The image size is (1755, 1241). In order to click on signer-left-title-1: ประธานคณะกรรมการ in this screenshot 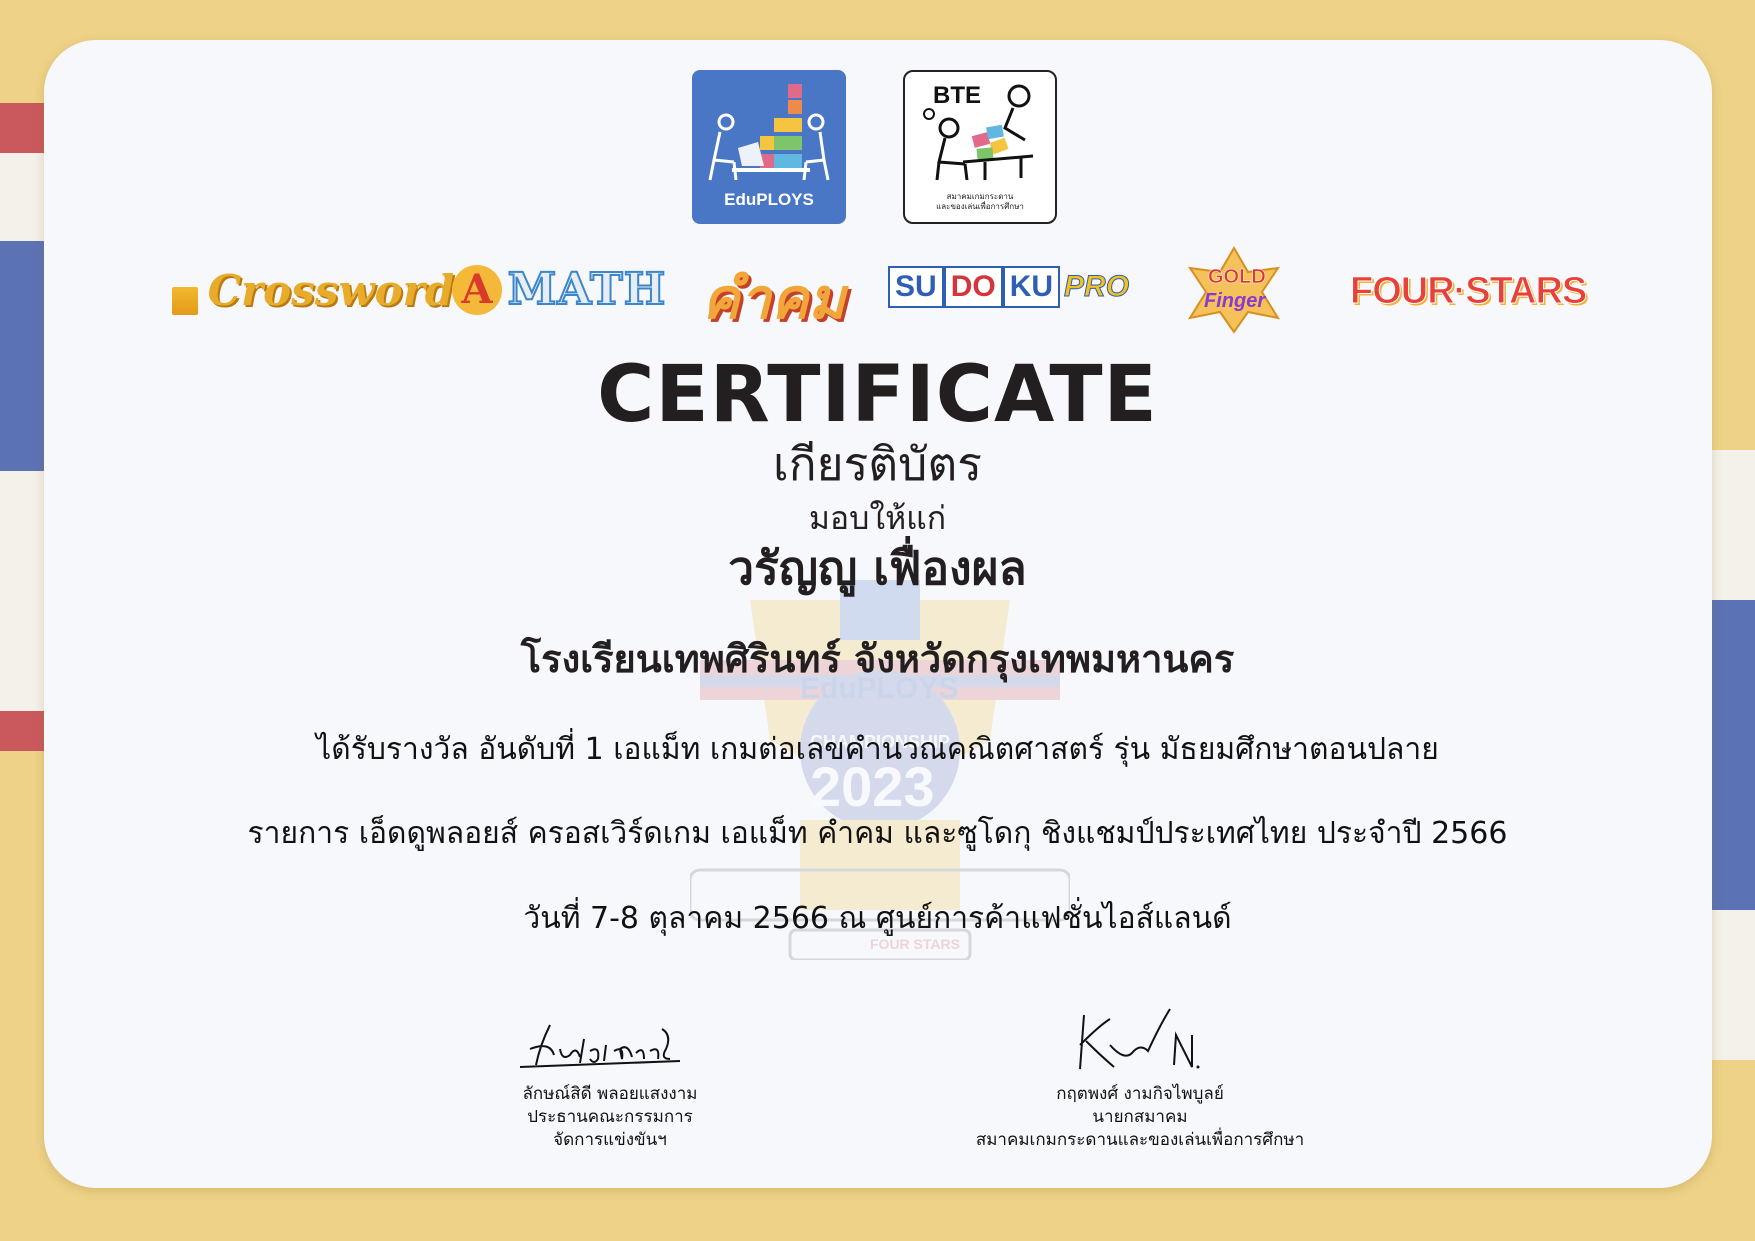, I will do `click(610, 1117)`.